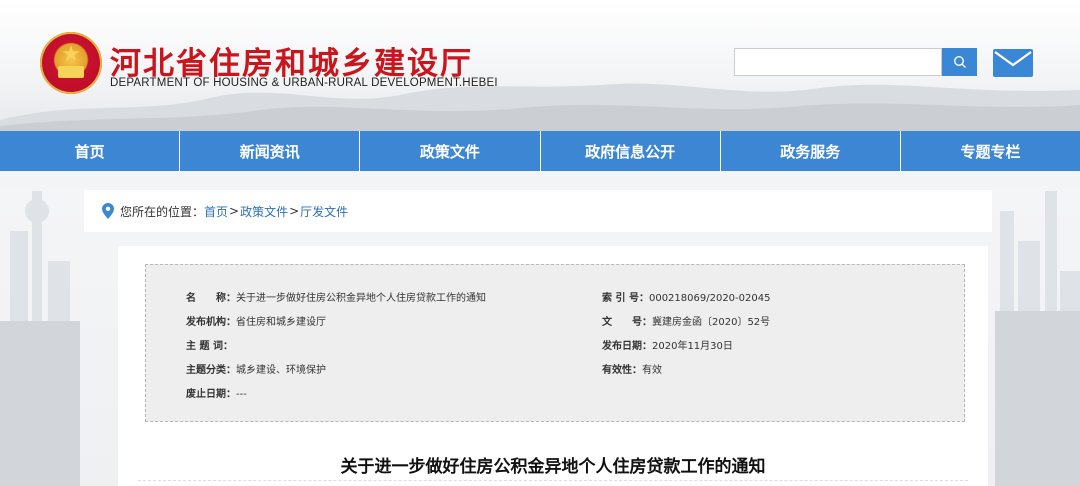  What do you see at coordinates (990, 151) in the screenshot?
I see `nav-item-topics: 专题专栏` at bounding box center [990, 151].